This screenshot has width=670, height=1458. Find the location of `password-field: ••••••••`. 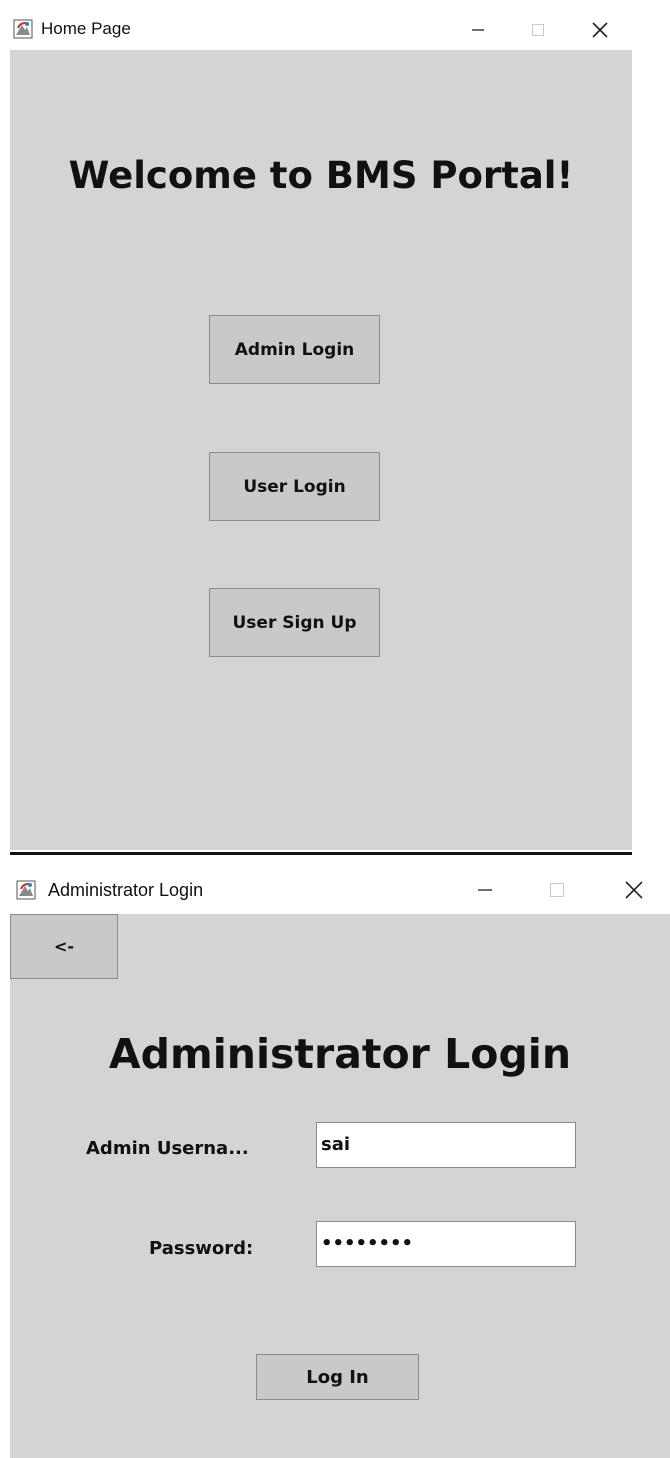

password-field: •••••••• is located at coordinates (446, 1244).